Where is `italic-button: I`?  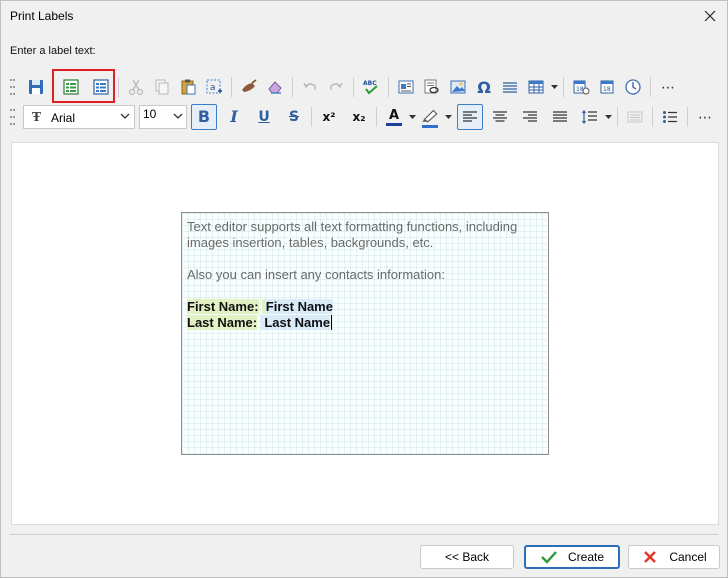 italic-button: I is located at coordinates (234, 117).